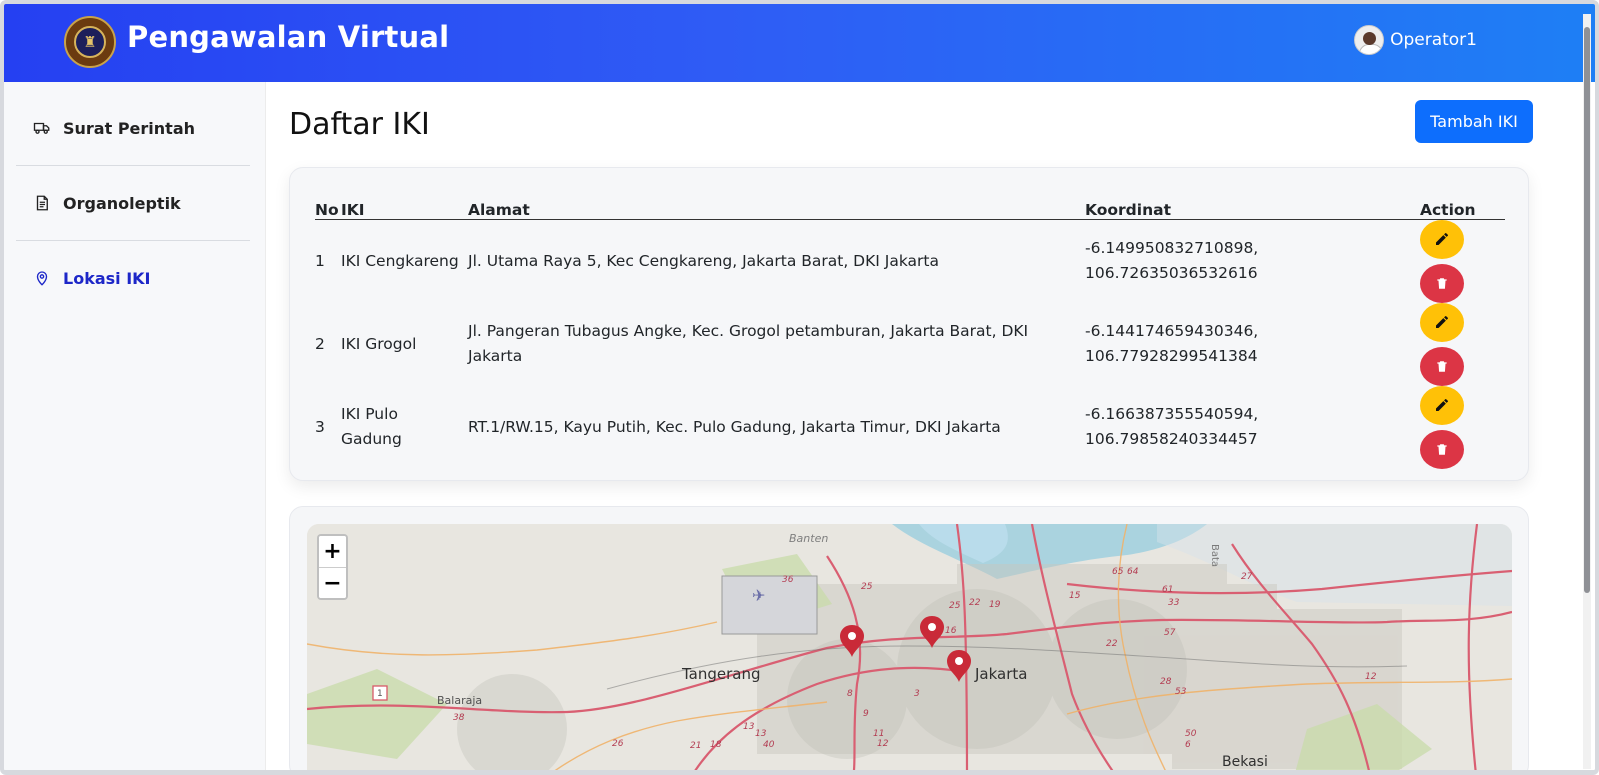 The height and width of the screenshot is (775, 1599). Describe the element at coordinates (1247, 577) in the screenshot. I see `road-number: 27` at that location.